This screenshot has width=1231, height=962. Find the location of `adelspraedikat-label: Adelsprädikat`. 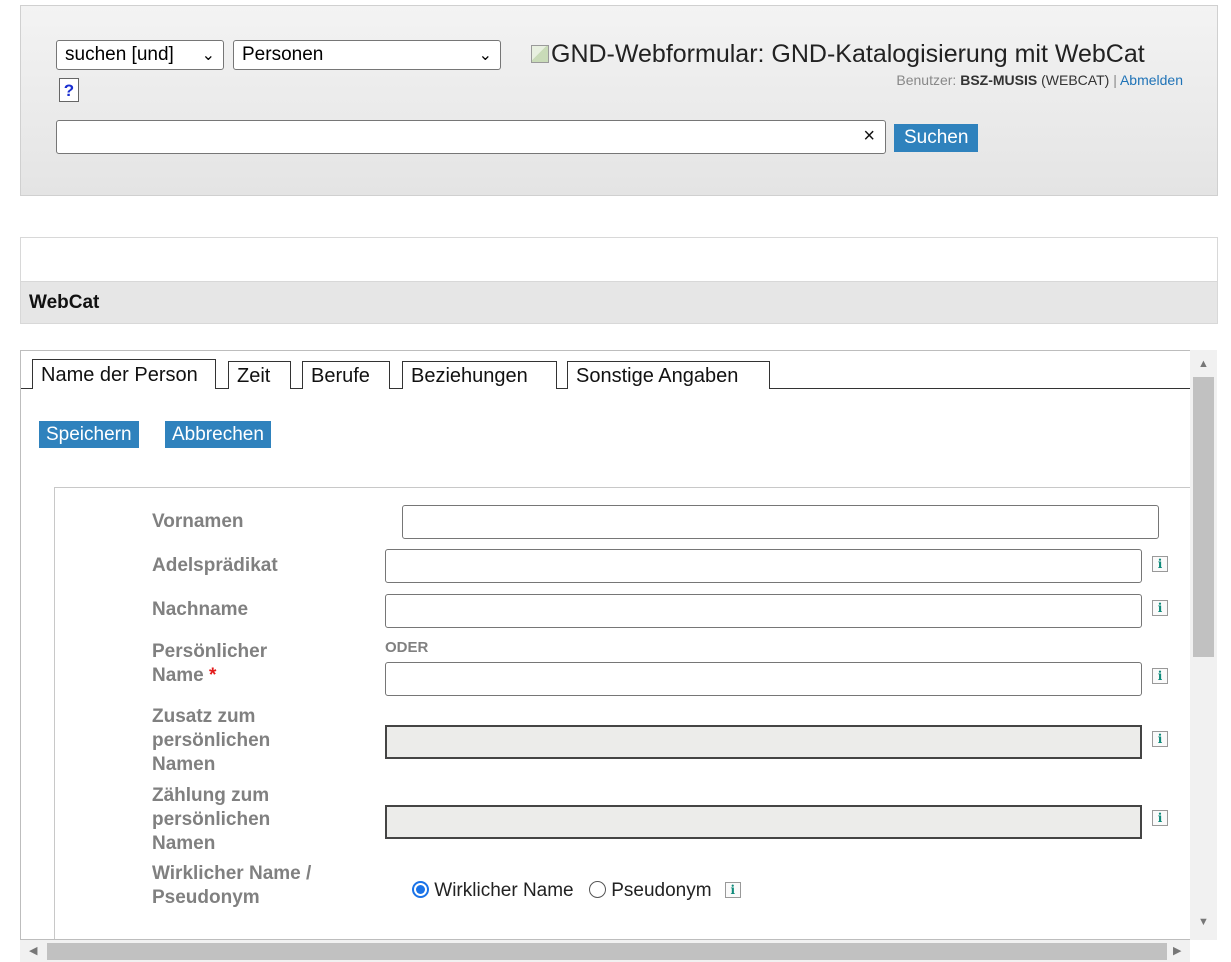

adelspraedikat-label: Adelsprädikat is located at coordinates (215, 565).